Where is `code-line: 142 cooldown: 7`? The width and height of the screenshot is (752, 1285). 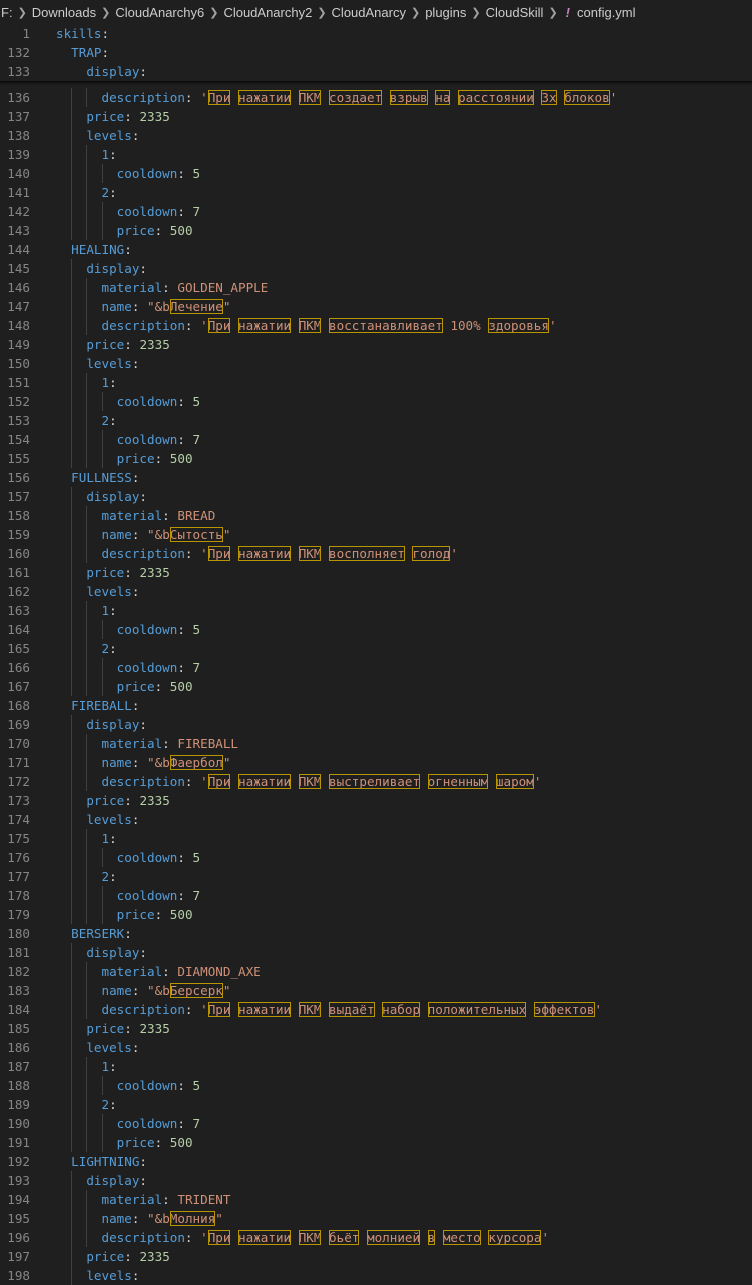 code-line: 142 cooldown: 7 is located at coordinates (376, 211).